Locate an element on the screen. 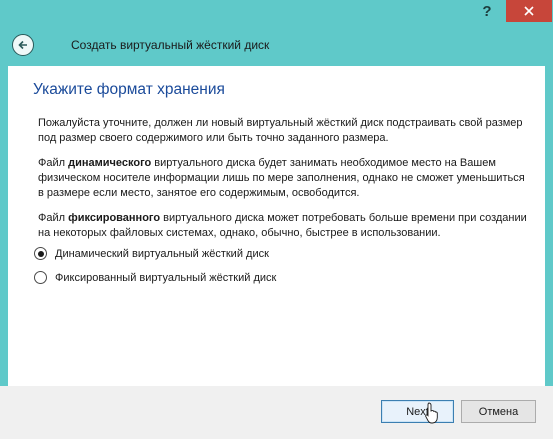  section-title: Укажите формат хранения is located at coordinates (129, 89).